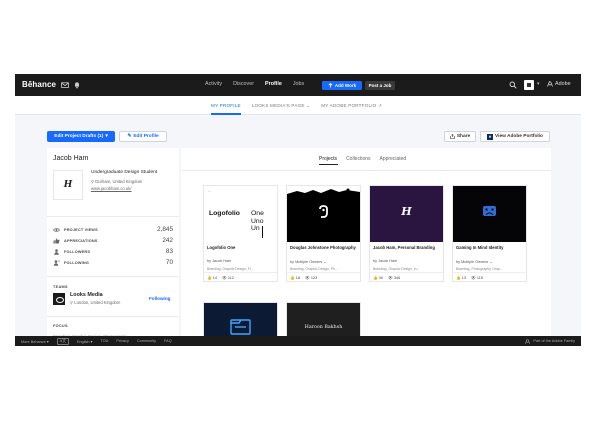  I want to click on edit-profile-label: Edit Profile, so click(146, 136).